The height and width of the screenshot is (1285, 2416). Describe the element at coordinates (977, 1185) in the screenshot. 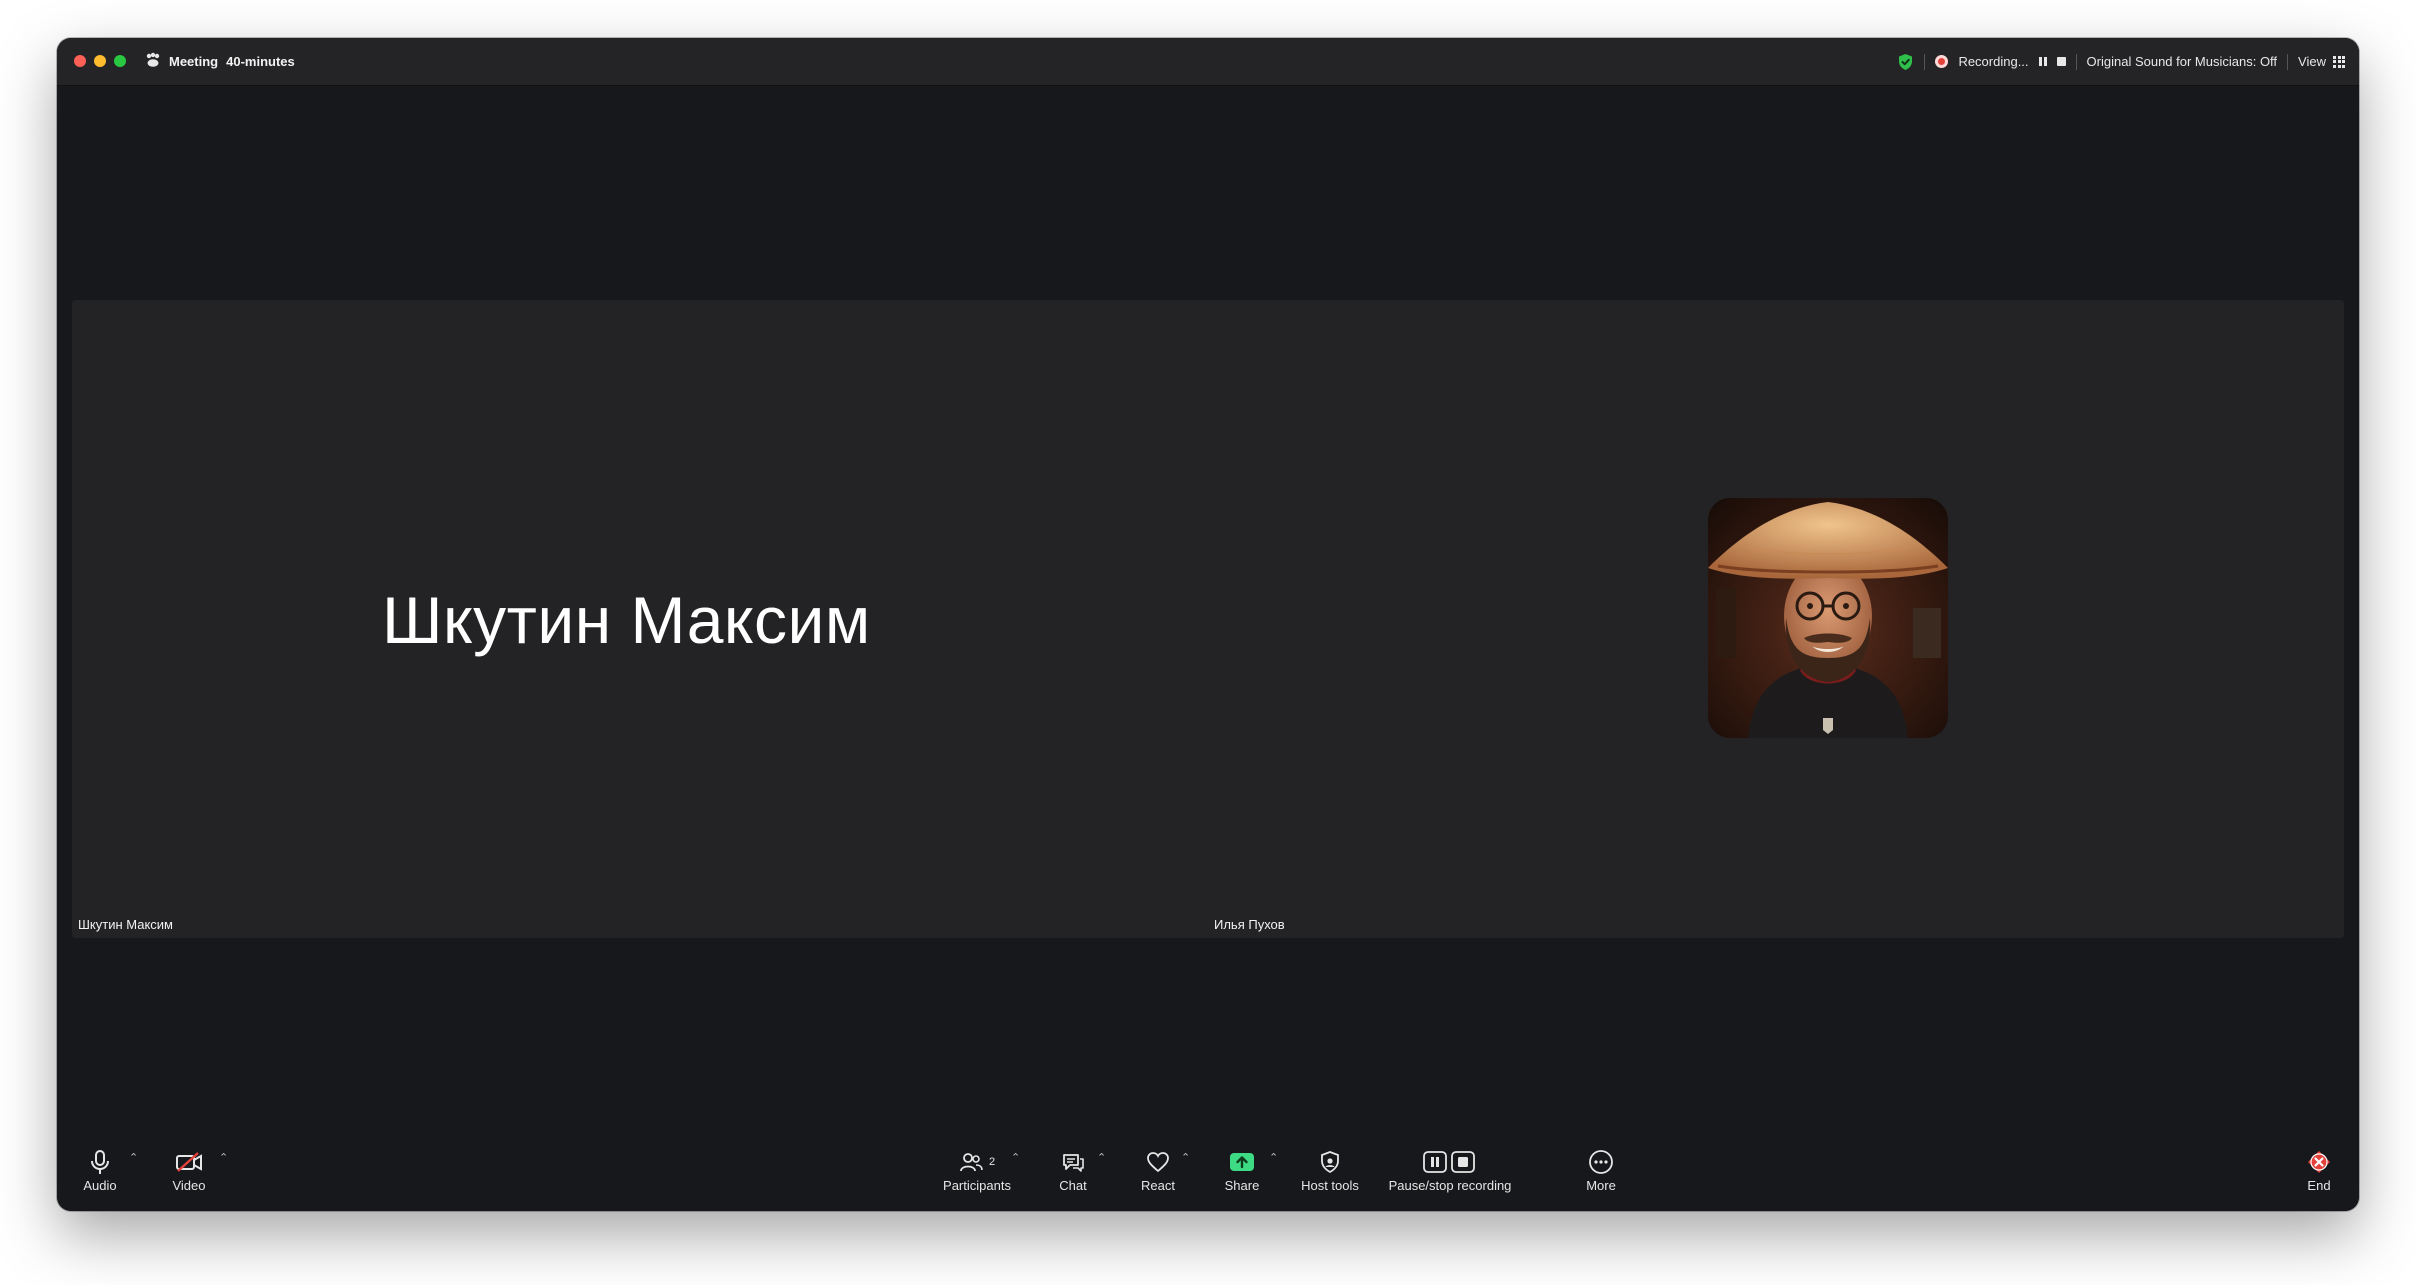

I see `participants-label: Participants` at that location.